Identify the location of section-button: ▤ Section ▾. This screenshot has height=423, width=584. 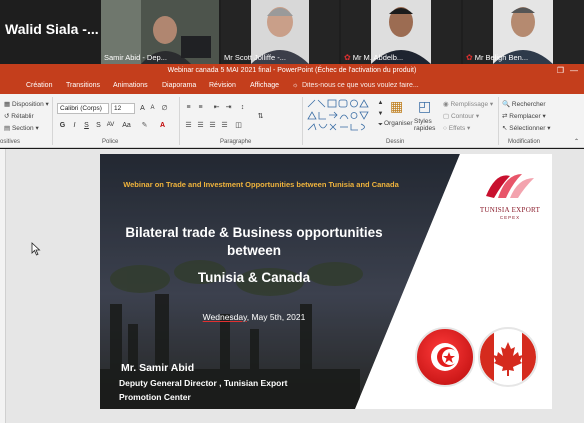
(21, 128).